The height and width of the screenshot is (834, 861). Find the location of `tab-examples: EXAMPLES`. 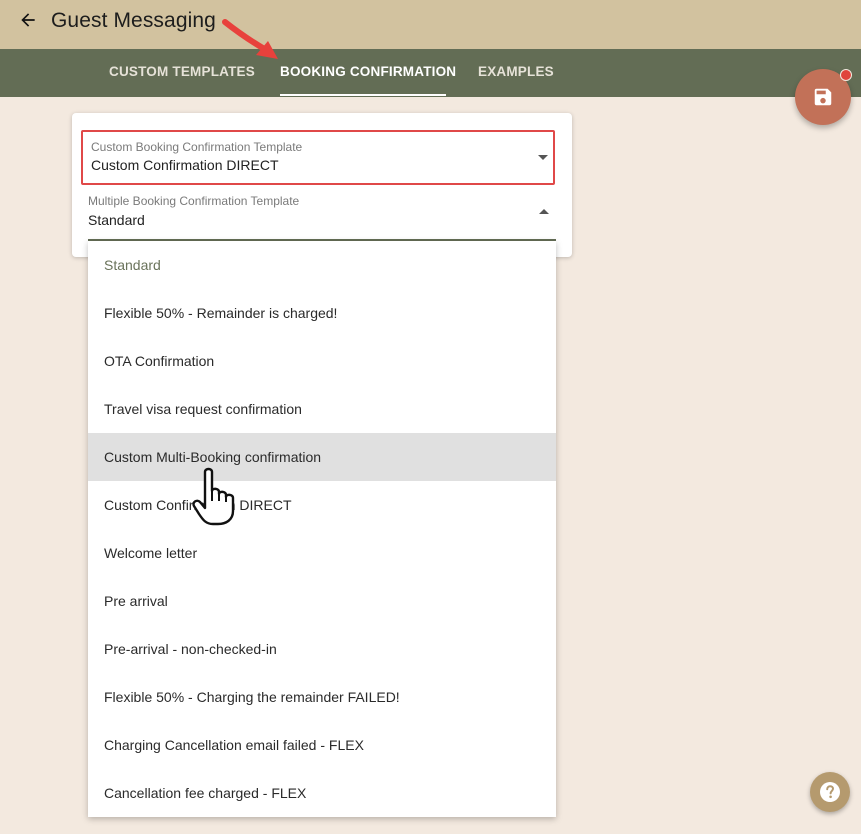

tab-examples: EXAMPLES is located at coordinates (516, 73).